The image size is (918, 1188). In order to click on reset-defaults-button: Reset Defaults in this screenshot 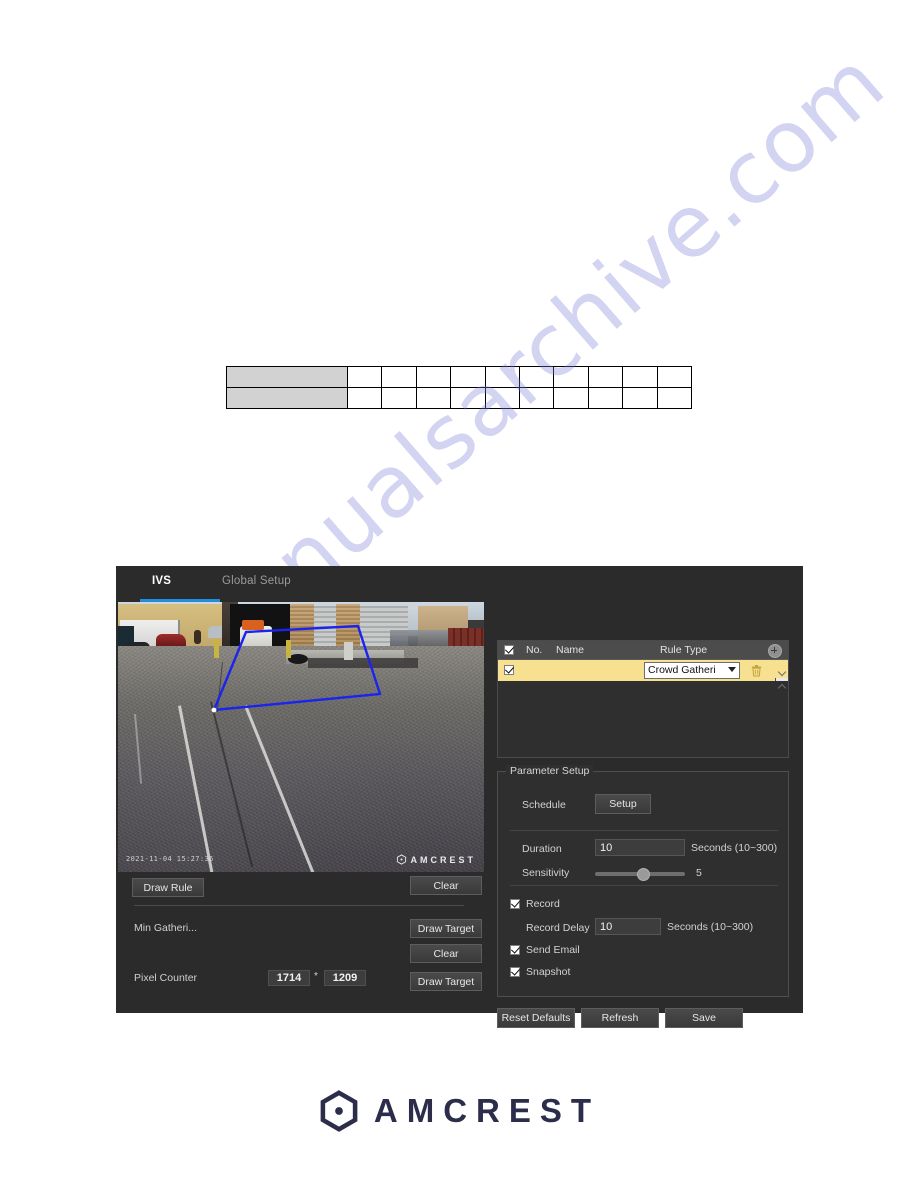, I will do `click(536, 1018)`.